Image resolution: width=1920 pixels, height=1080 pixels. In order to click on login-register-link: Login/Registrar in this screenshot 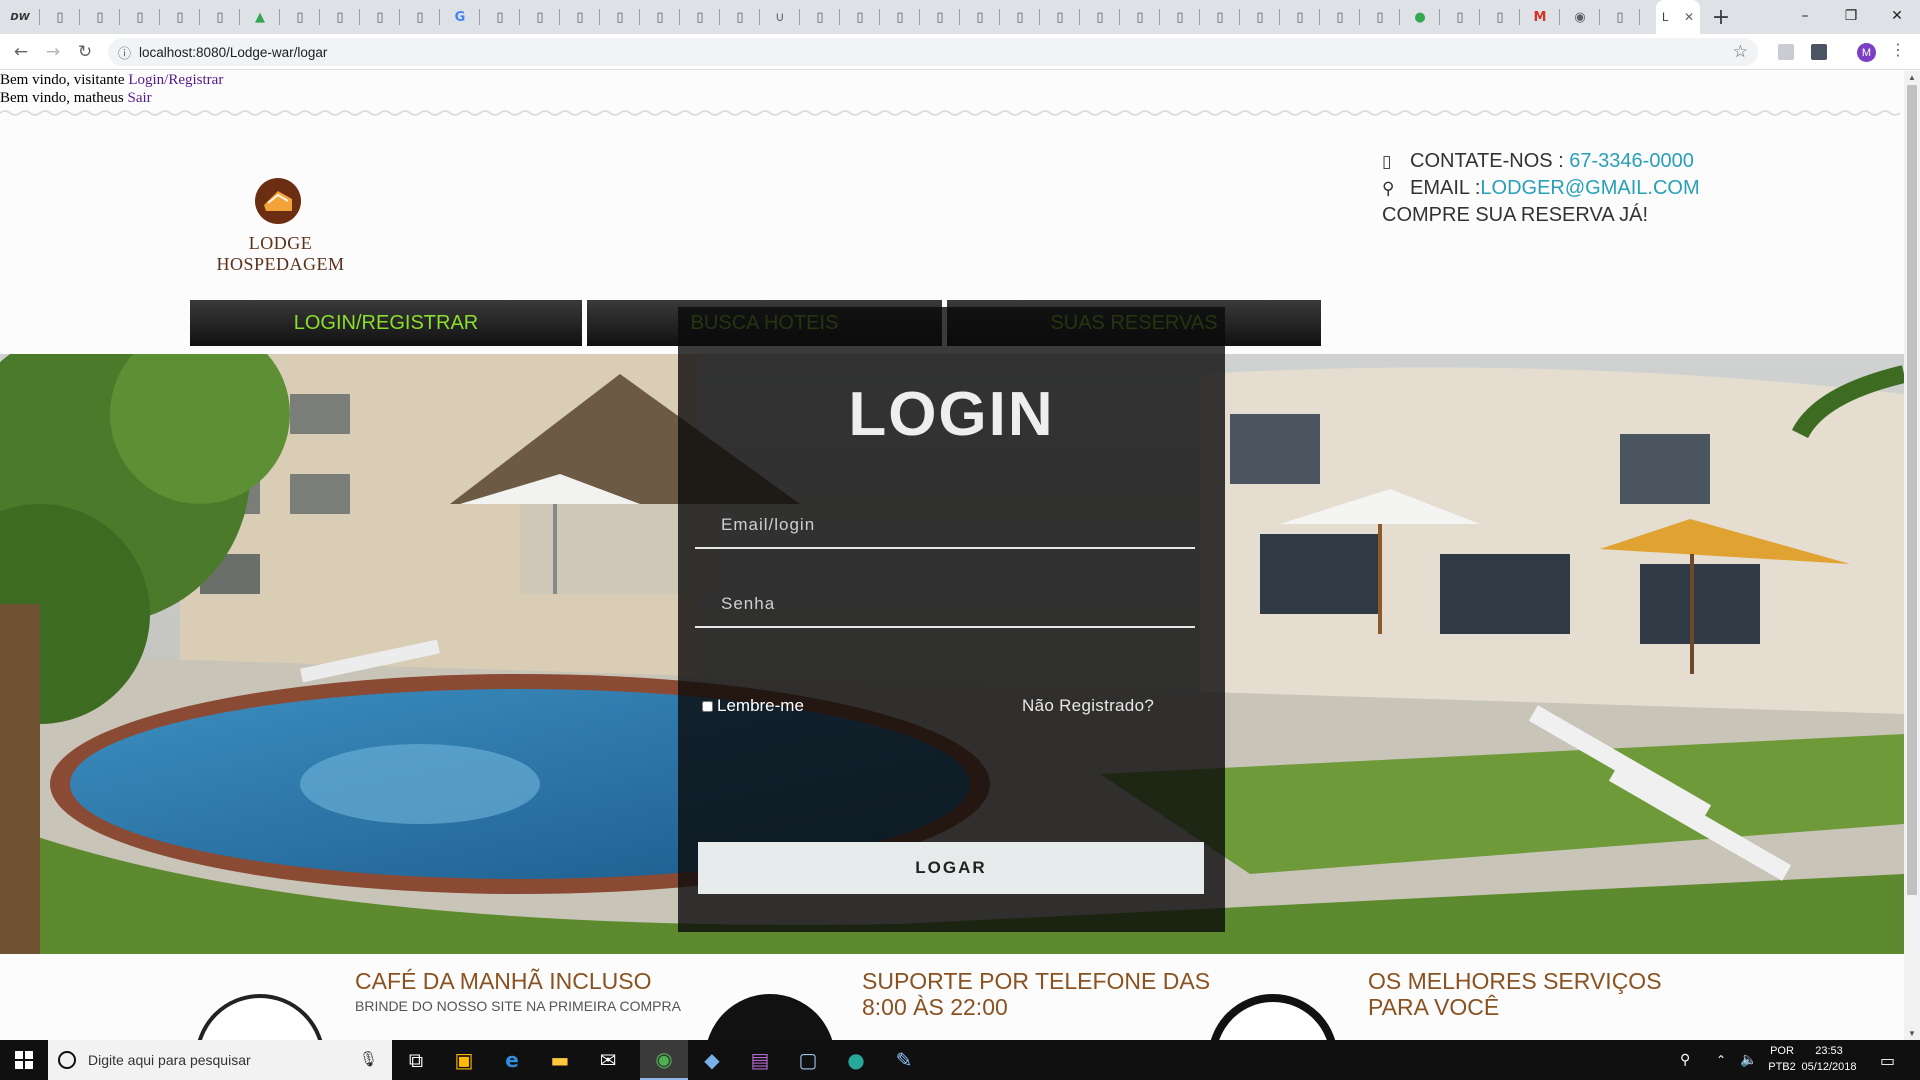, I will do `click(175, 80)`.